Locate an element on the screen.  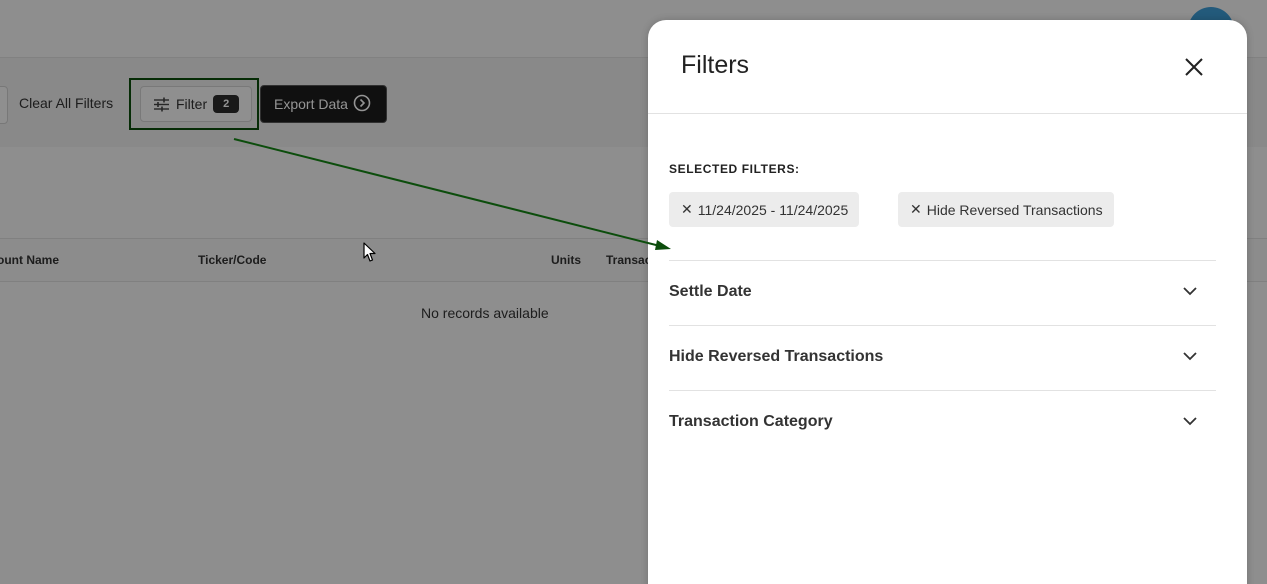
mouse-cursor-icon is located at coordinates (370, 255).